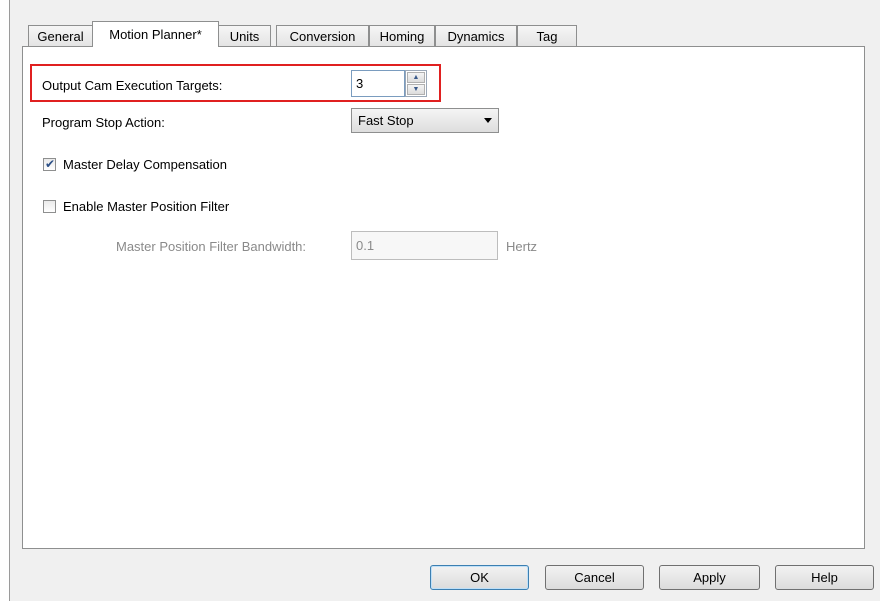  I want to click on bandwidth-label: Master Position Filter Bandwidth:, so click(211, 246).